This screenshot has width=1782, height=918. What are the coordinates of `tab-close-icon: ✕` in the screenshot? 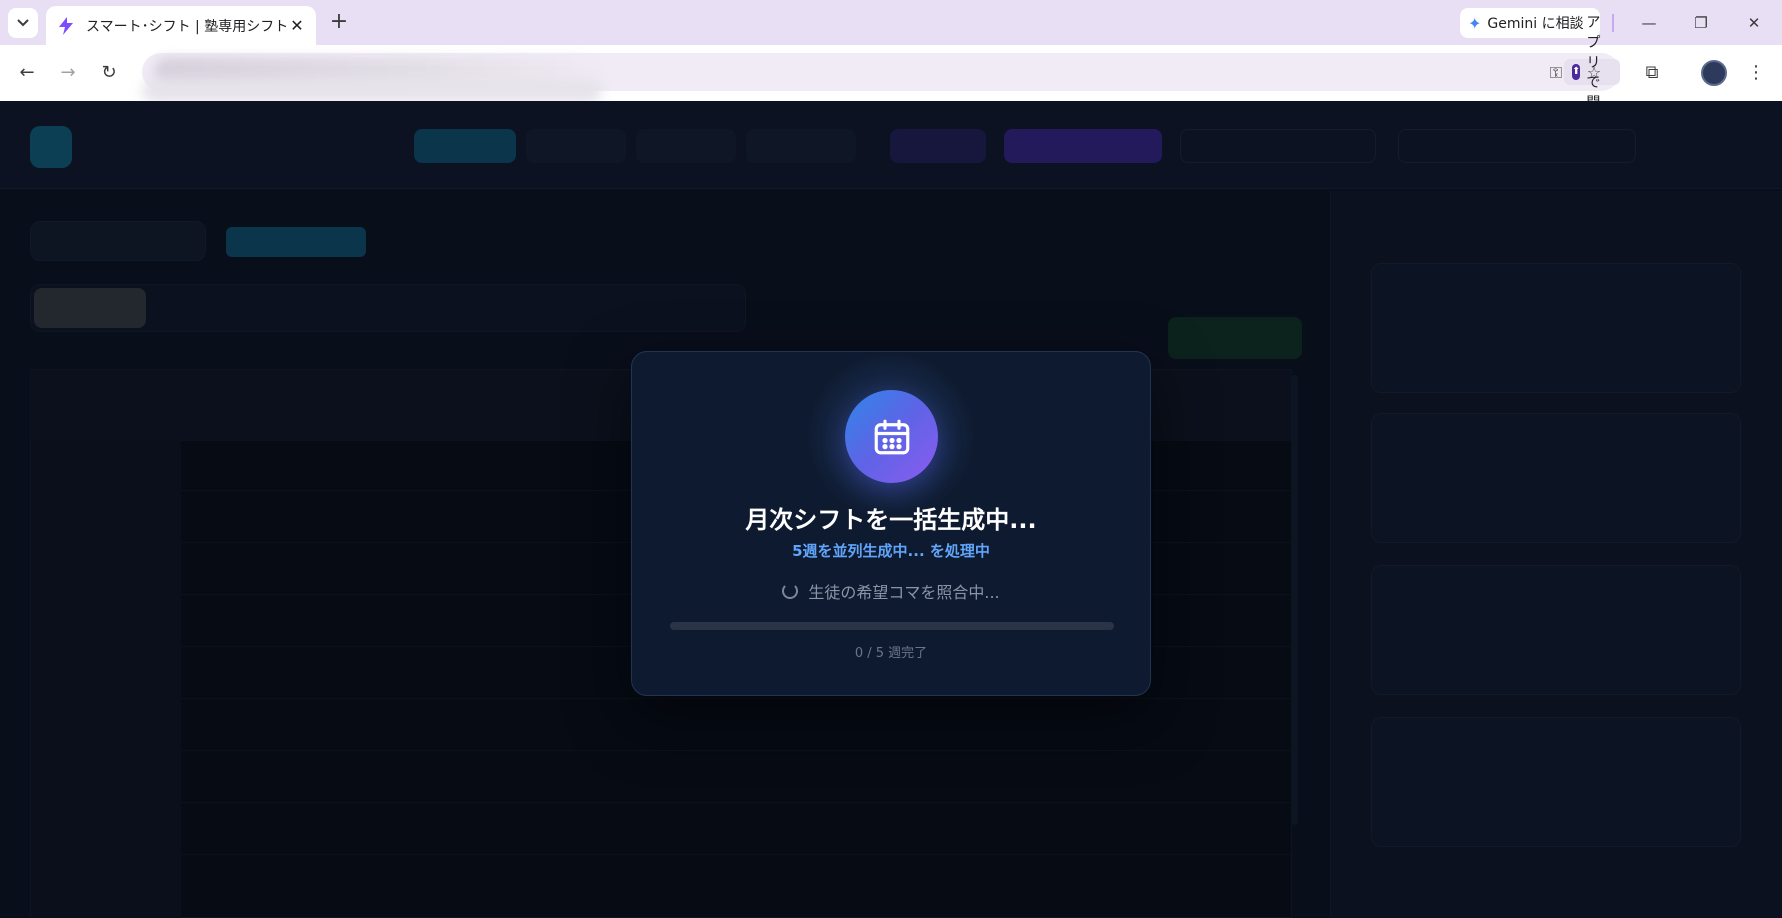 It's located at (297, 25).